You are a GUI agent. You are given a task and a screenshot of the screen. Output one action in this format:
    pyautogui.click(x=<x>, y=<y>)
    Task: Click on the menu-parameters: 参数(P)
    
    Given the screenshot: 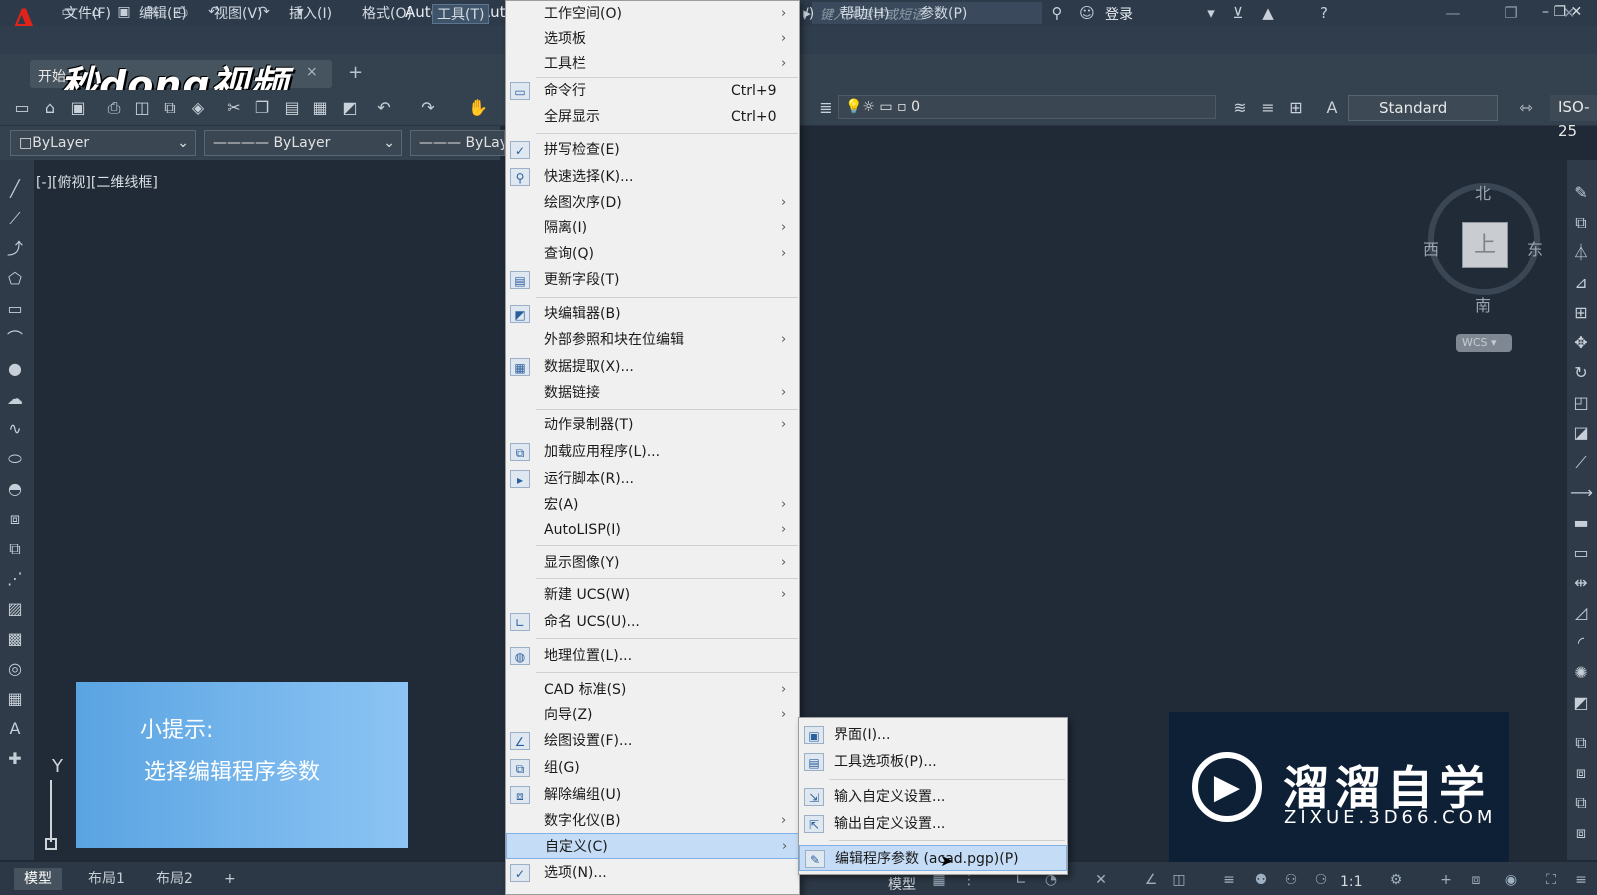 What is the action you would take?
    pyautogui.click(x=943, y=14)
    